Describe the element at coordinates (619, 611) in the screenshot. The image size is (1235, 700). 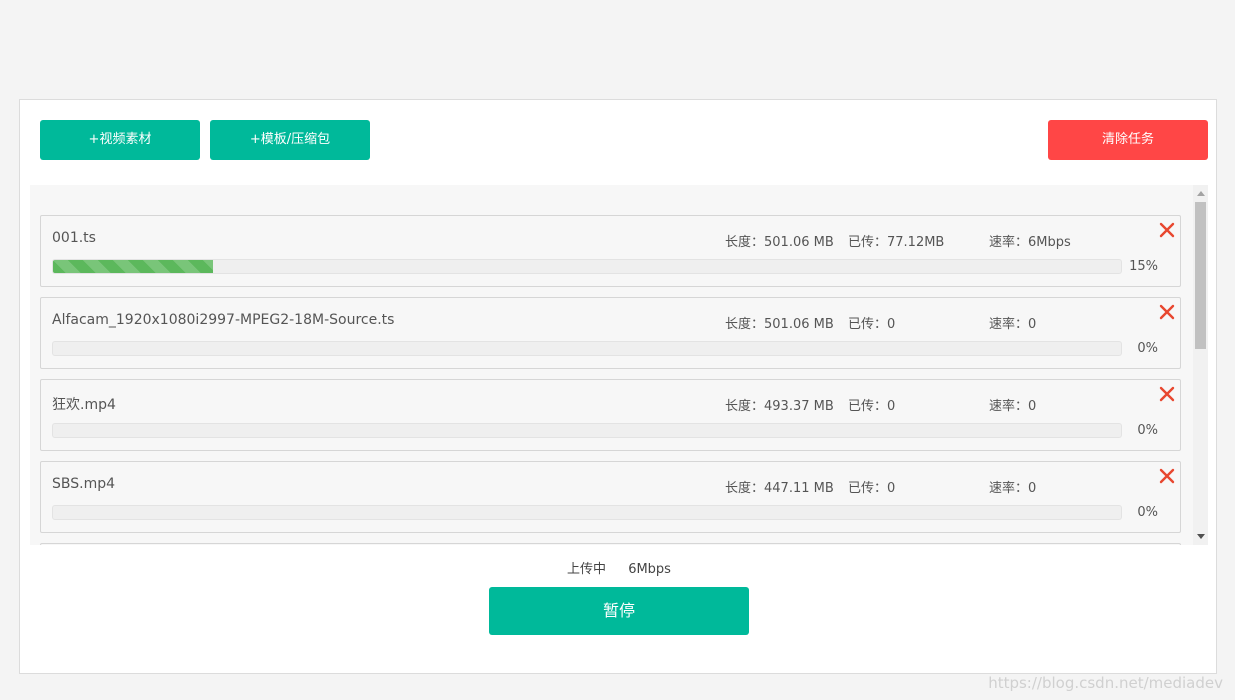
I see `pause-button: 暂停` at that location.